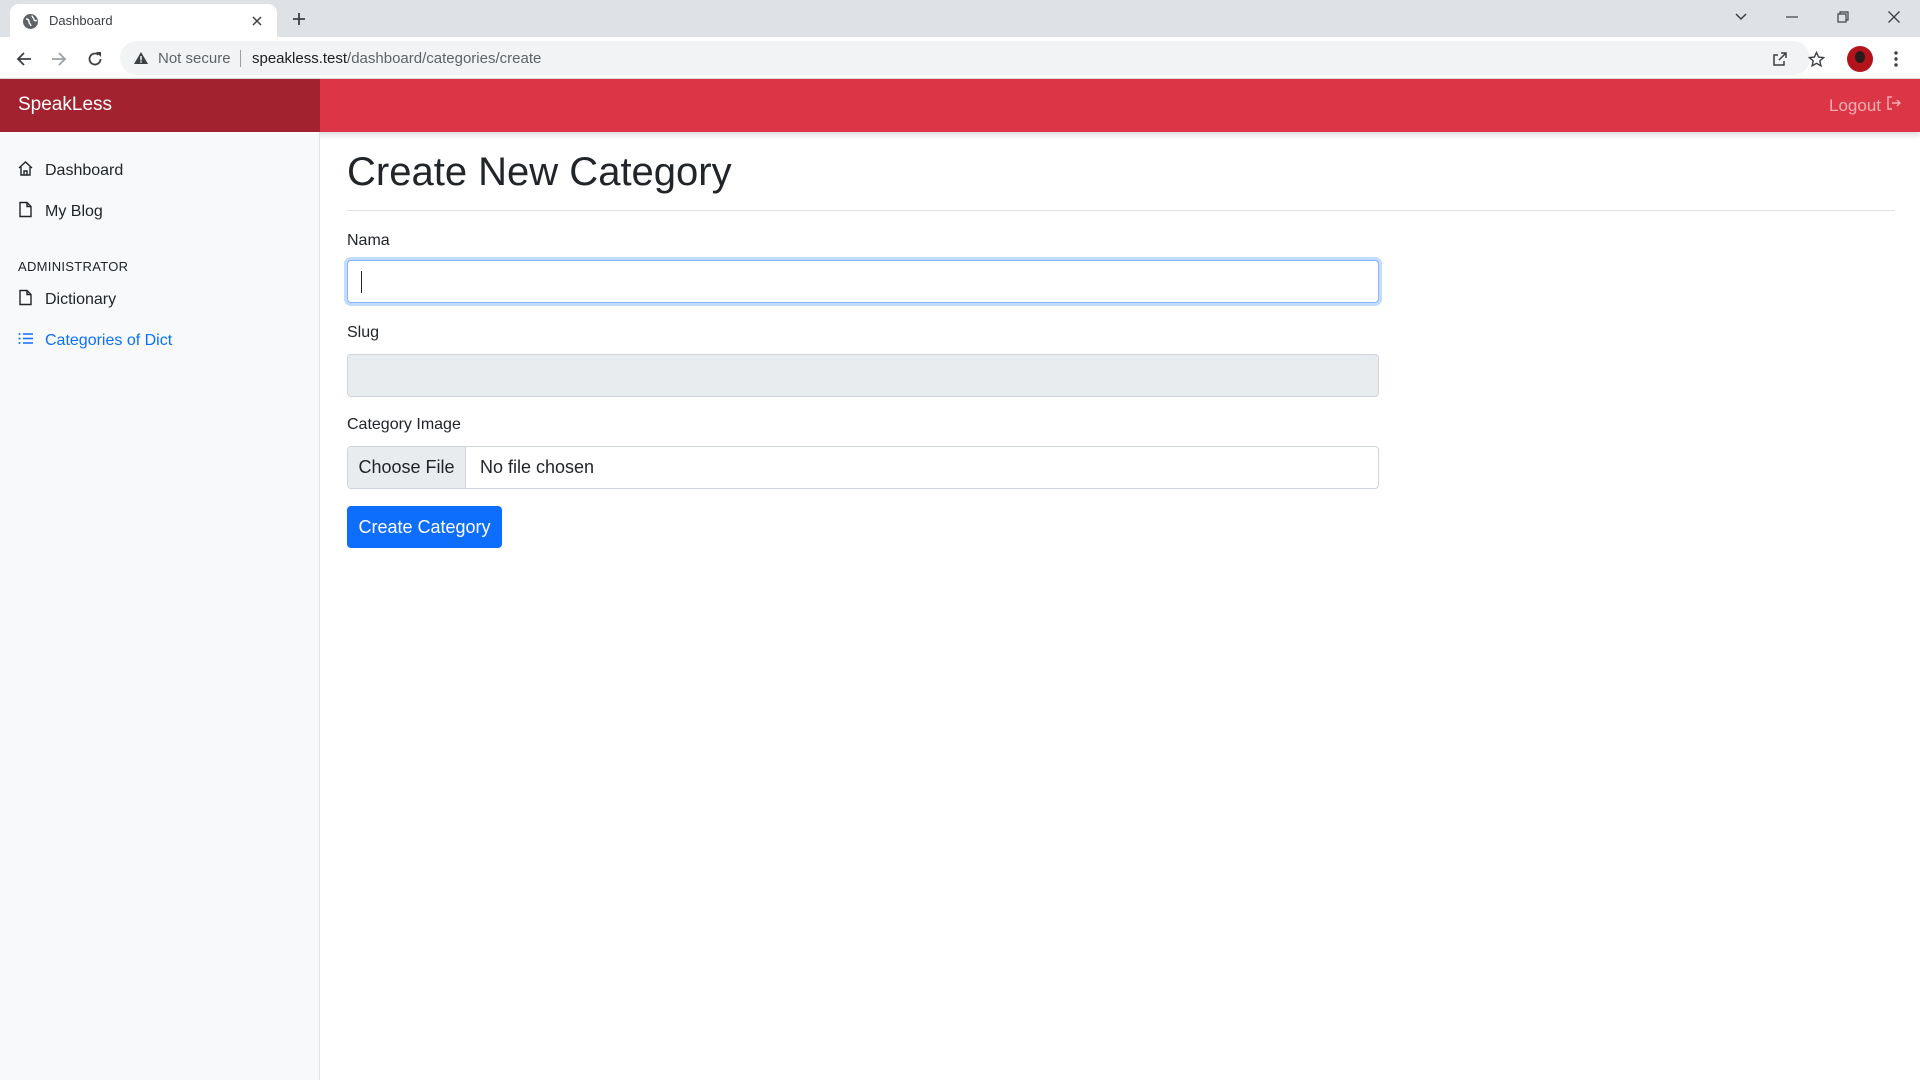  I want to click on minimize-icon, so click(1792, 17).